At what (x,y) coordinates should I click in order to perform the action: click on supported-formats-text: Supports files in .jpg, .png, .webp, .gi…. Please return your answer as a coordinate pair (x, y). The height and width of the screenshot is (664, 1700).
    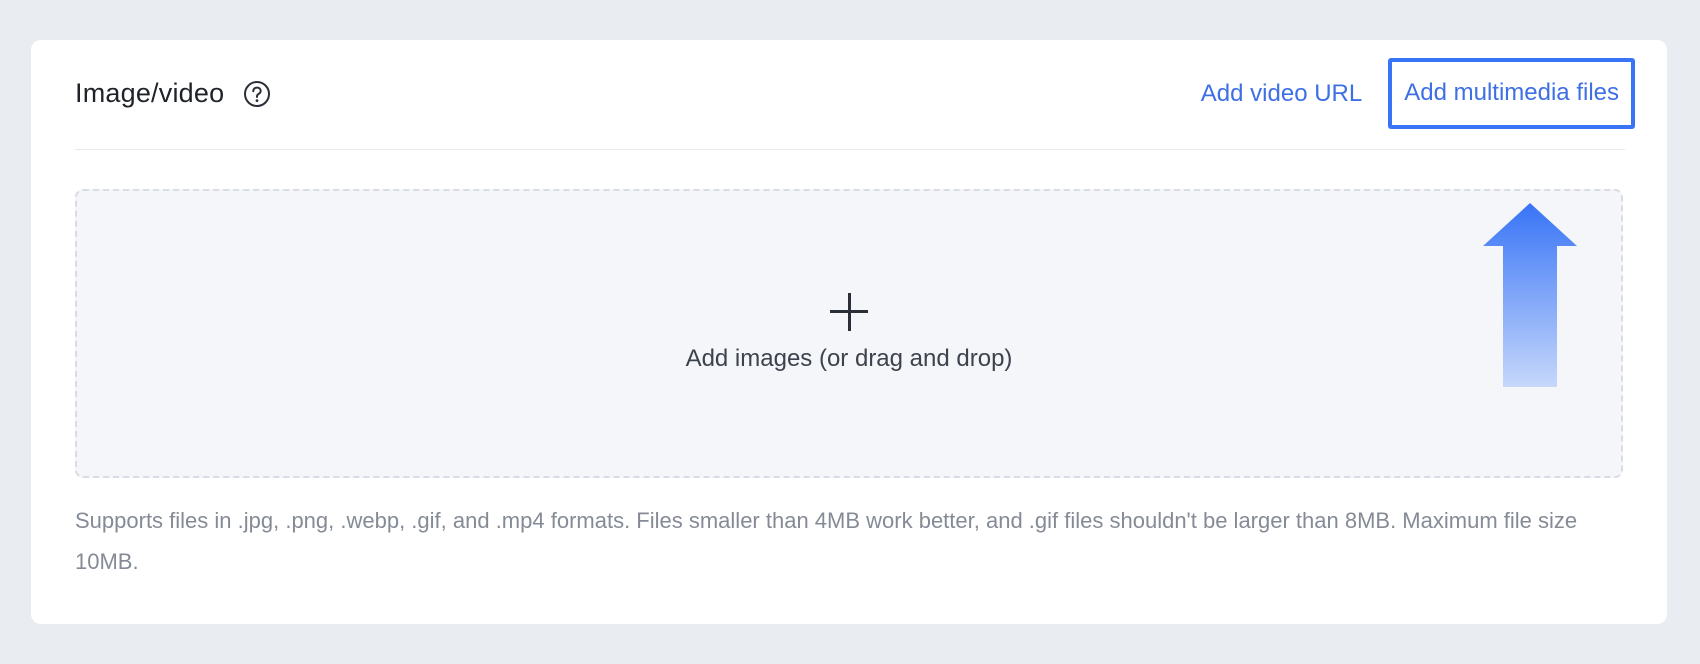
    Looking at the image, I should click on (826, 541).